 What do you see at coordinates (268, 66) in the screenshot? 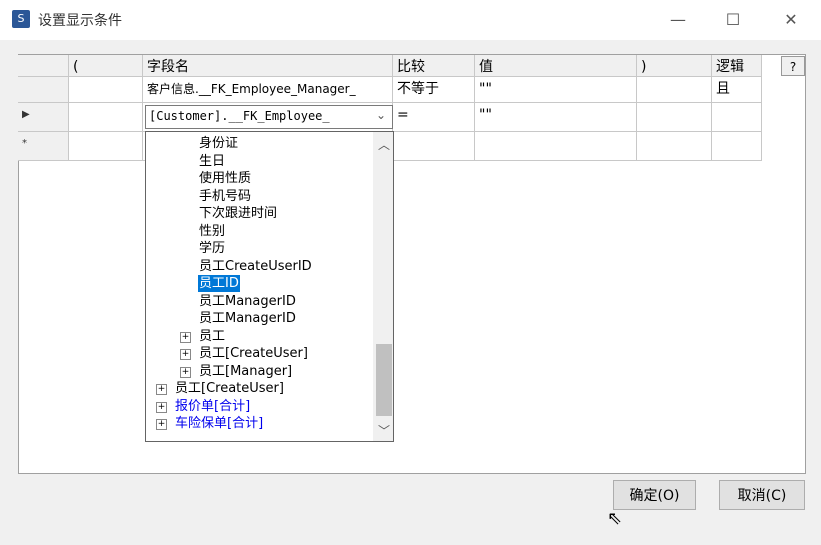
I see `column-header: 字段名` at bounding box center [268, 66].